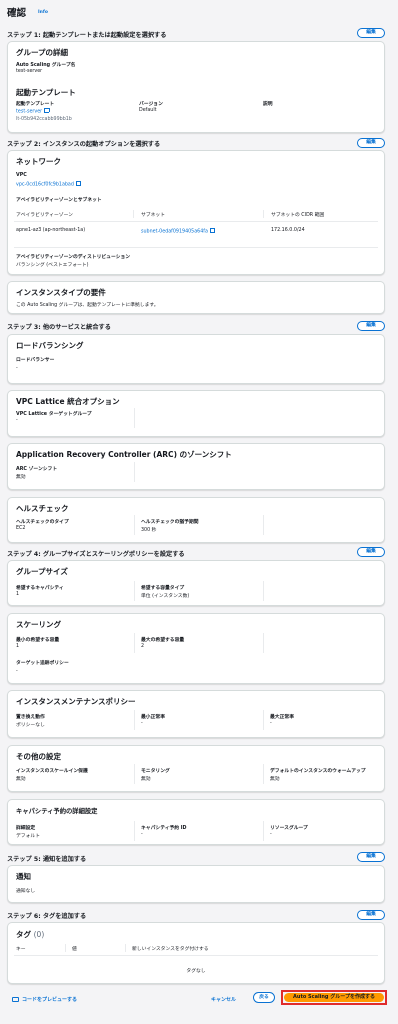  Describe the element at coordinates (371, 857) in the screenshot. I see `step5-edit-button: 編集` at that location.